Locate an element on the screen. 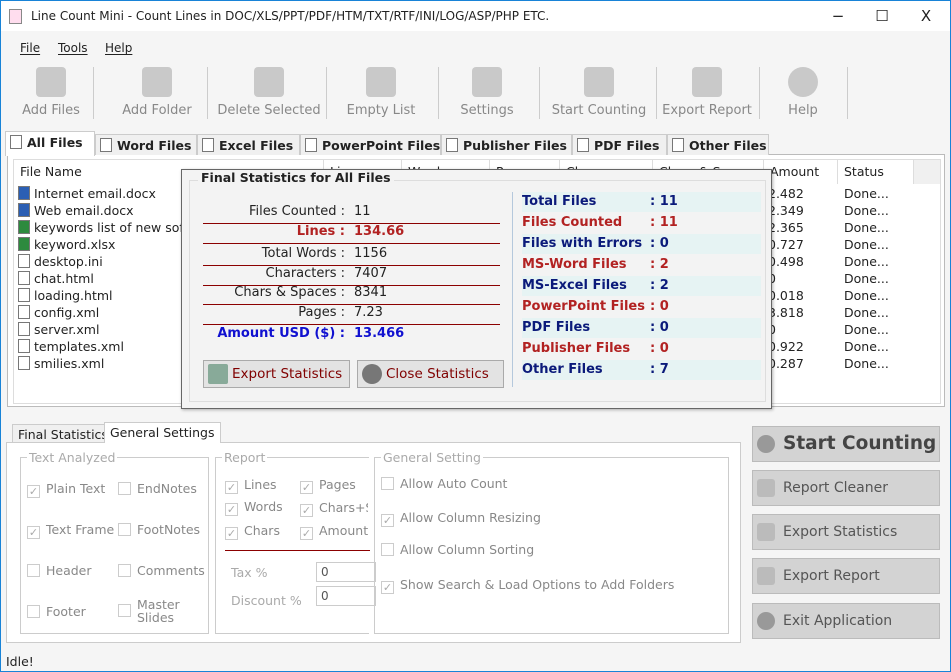 This screenshot has height=672, width=951. checkbox-label: Plain Text is located at coordinates (76, 488).